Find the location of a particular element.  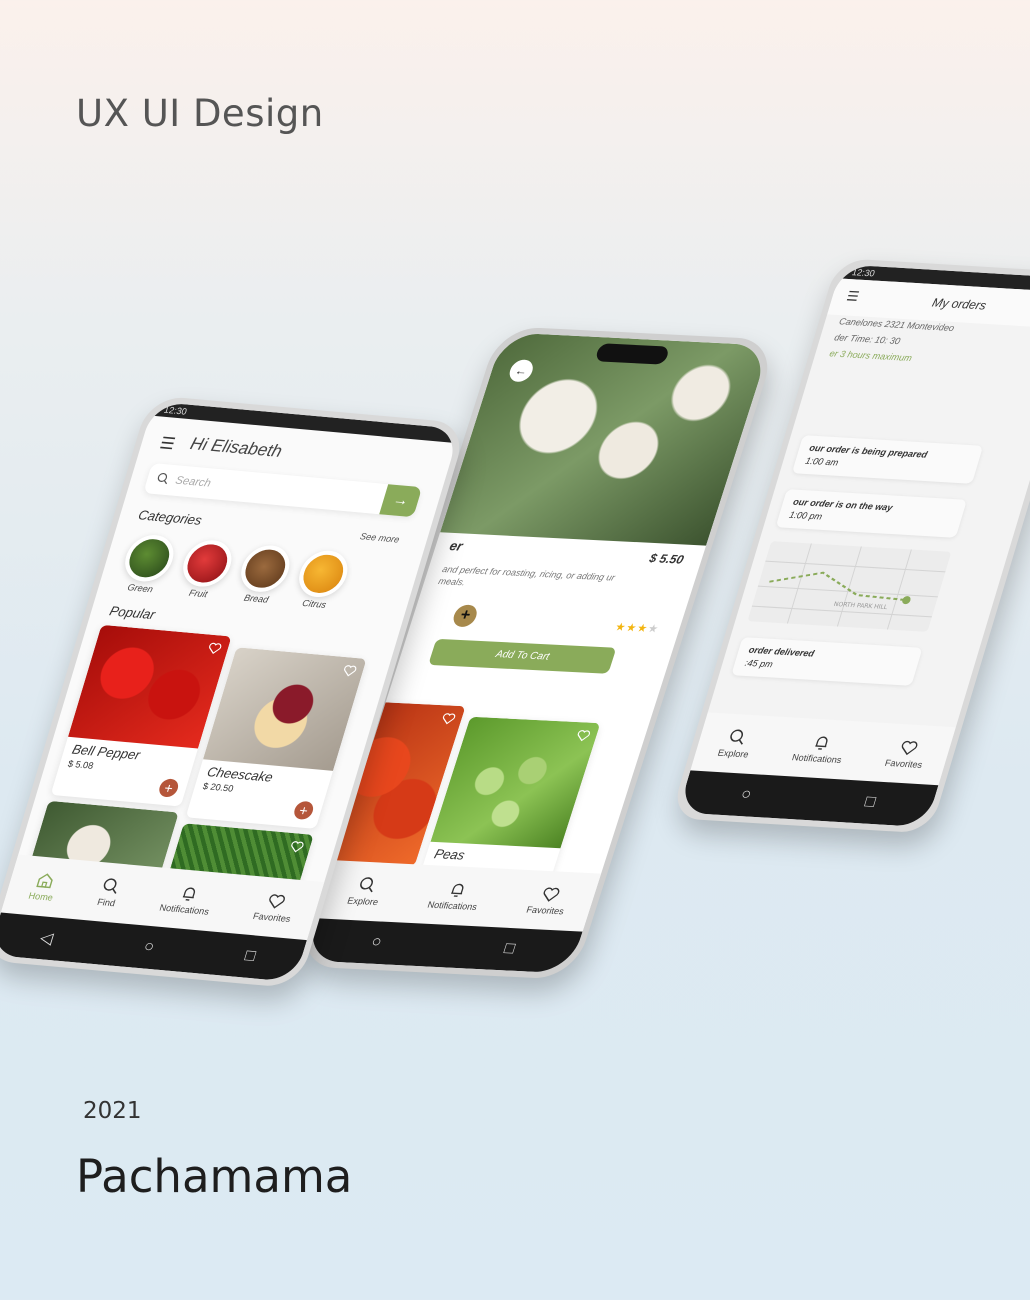

greeting: Hi Elisabeth is located at coordinates (236, 447).